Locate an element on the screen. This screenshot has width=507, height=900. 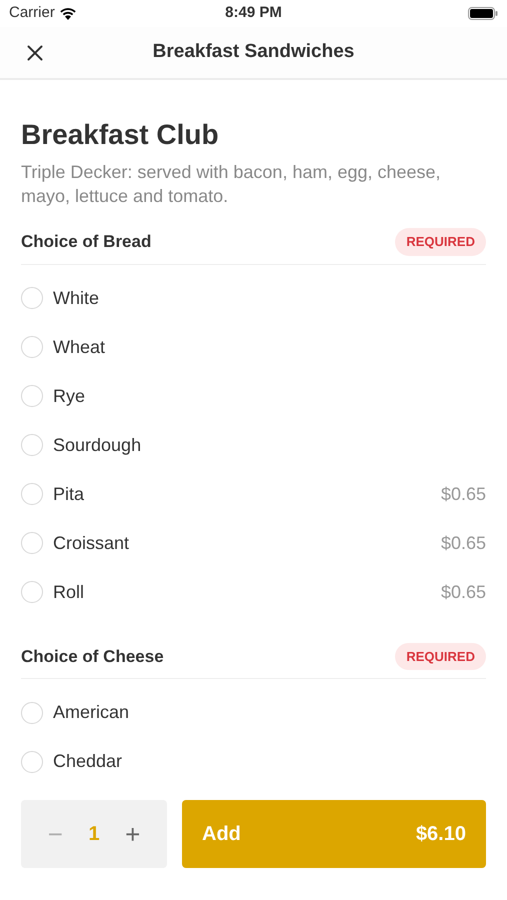
option-label: Pita is located at coordinates (69, 494).